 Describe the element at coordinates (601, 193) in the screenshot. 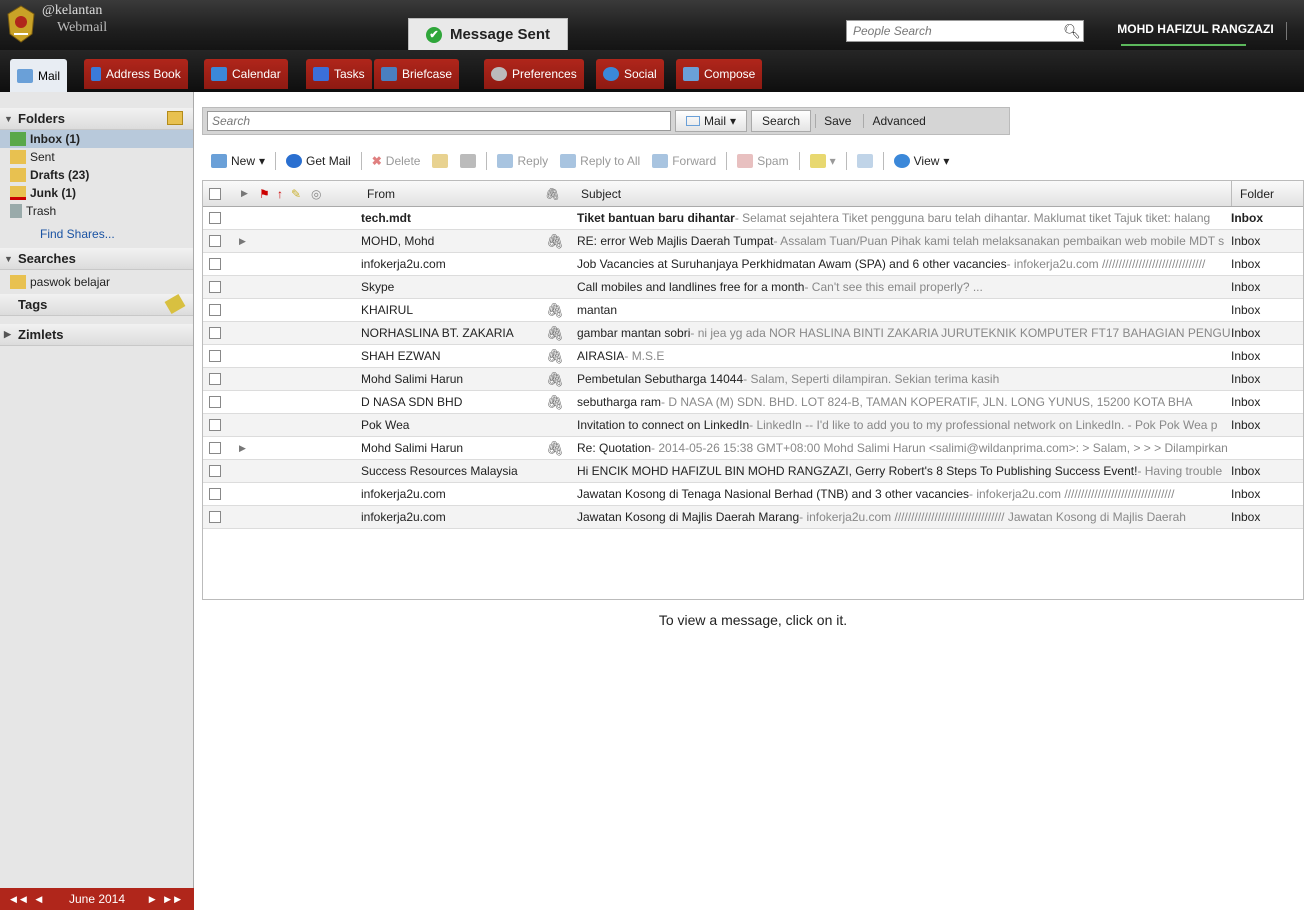

I see `subject-column-header: Subject` at that location.